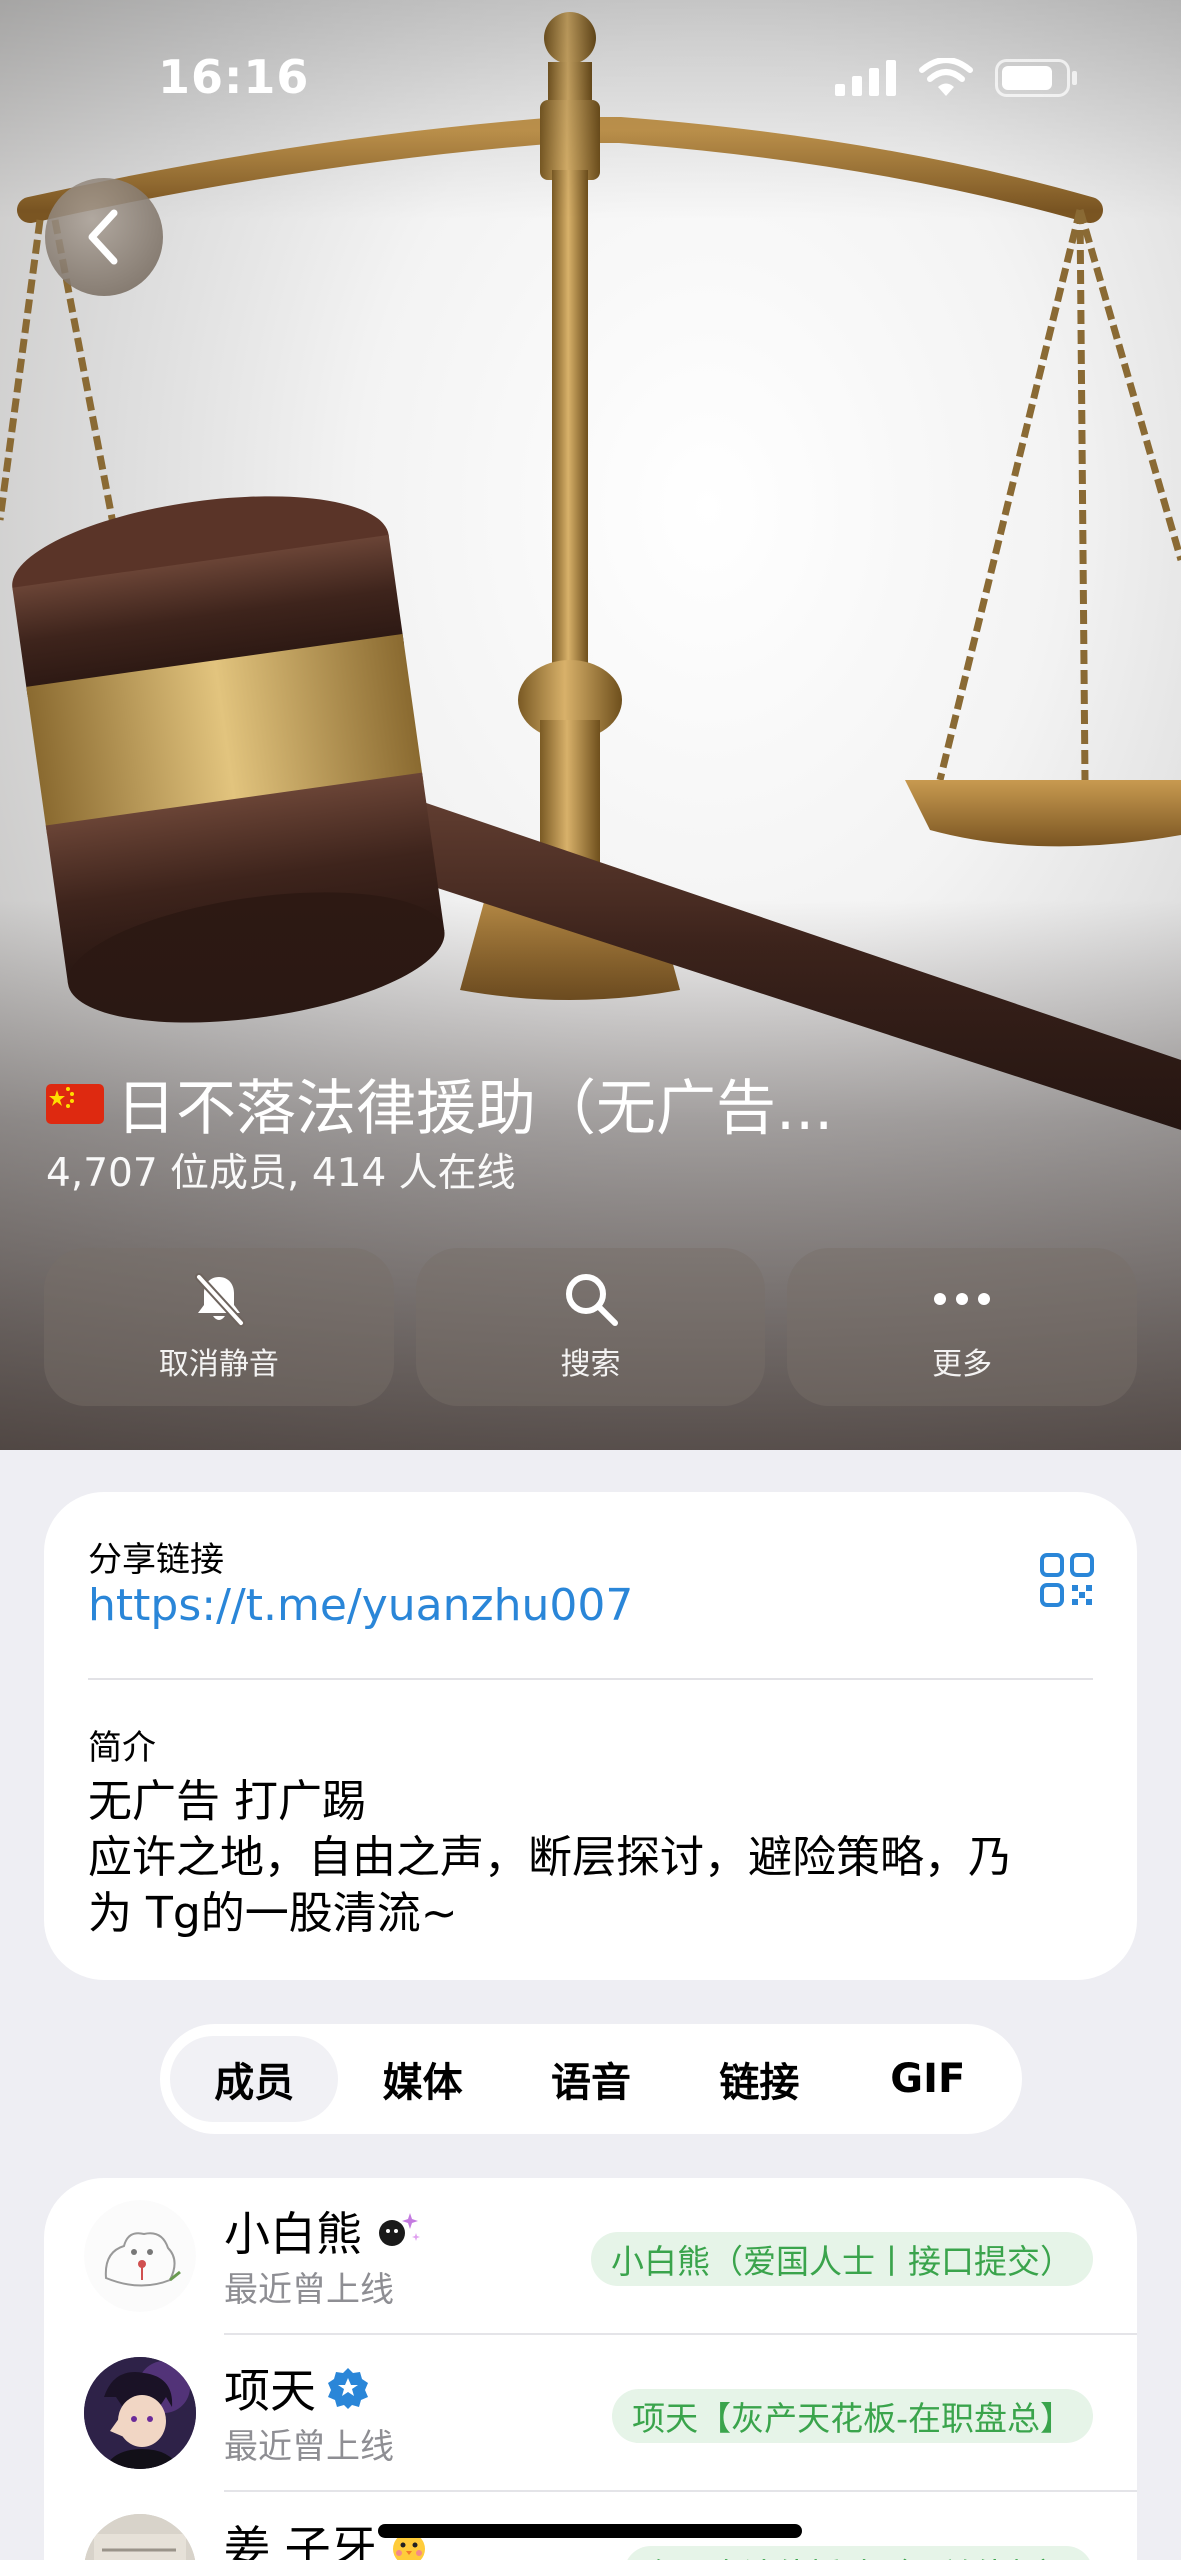  I want to click on chevron-left-icon, so click(103, 237).